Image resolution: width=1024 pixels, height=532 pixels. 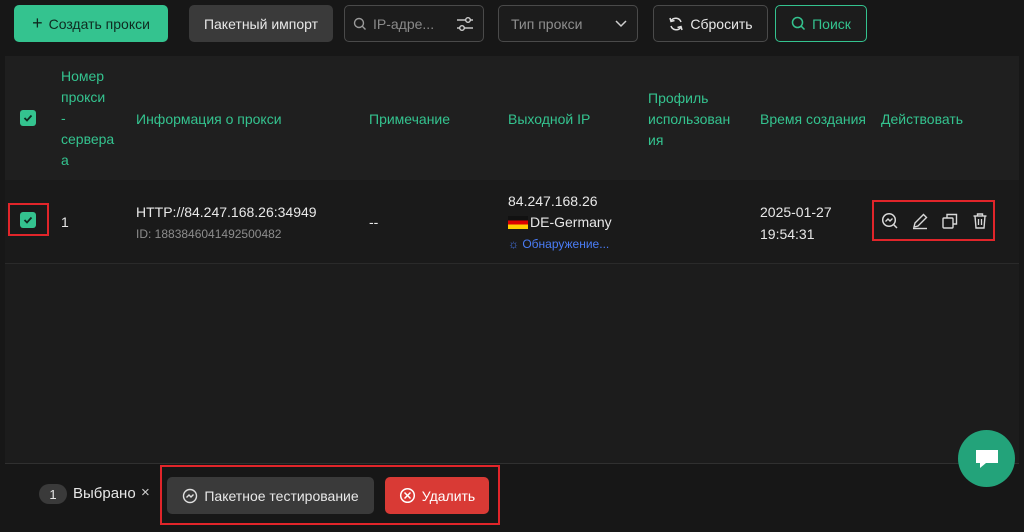 What do you see at coordinates (209, 234) in the screenshot?
I see `proxy-id: ID: 1883846041492500482` at bounding box center [209, 234].